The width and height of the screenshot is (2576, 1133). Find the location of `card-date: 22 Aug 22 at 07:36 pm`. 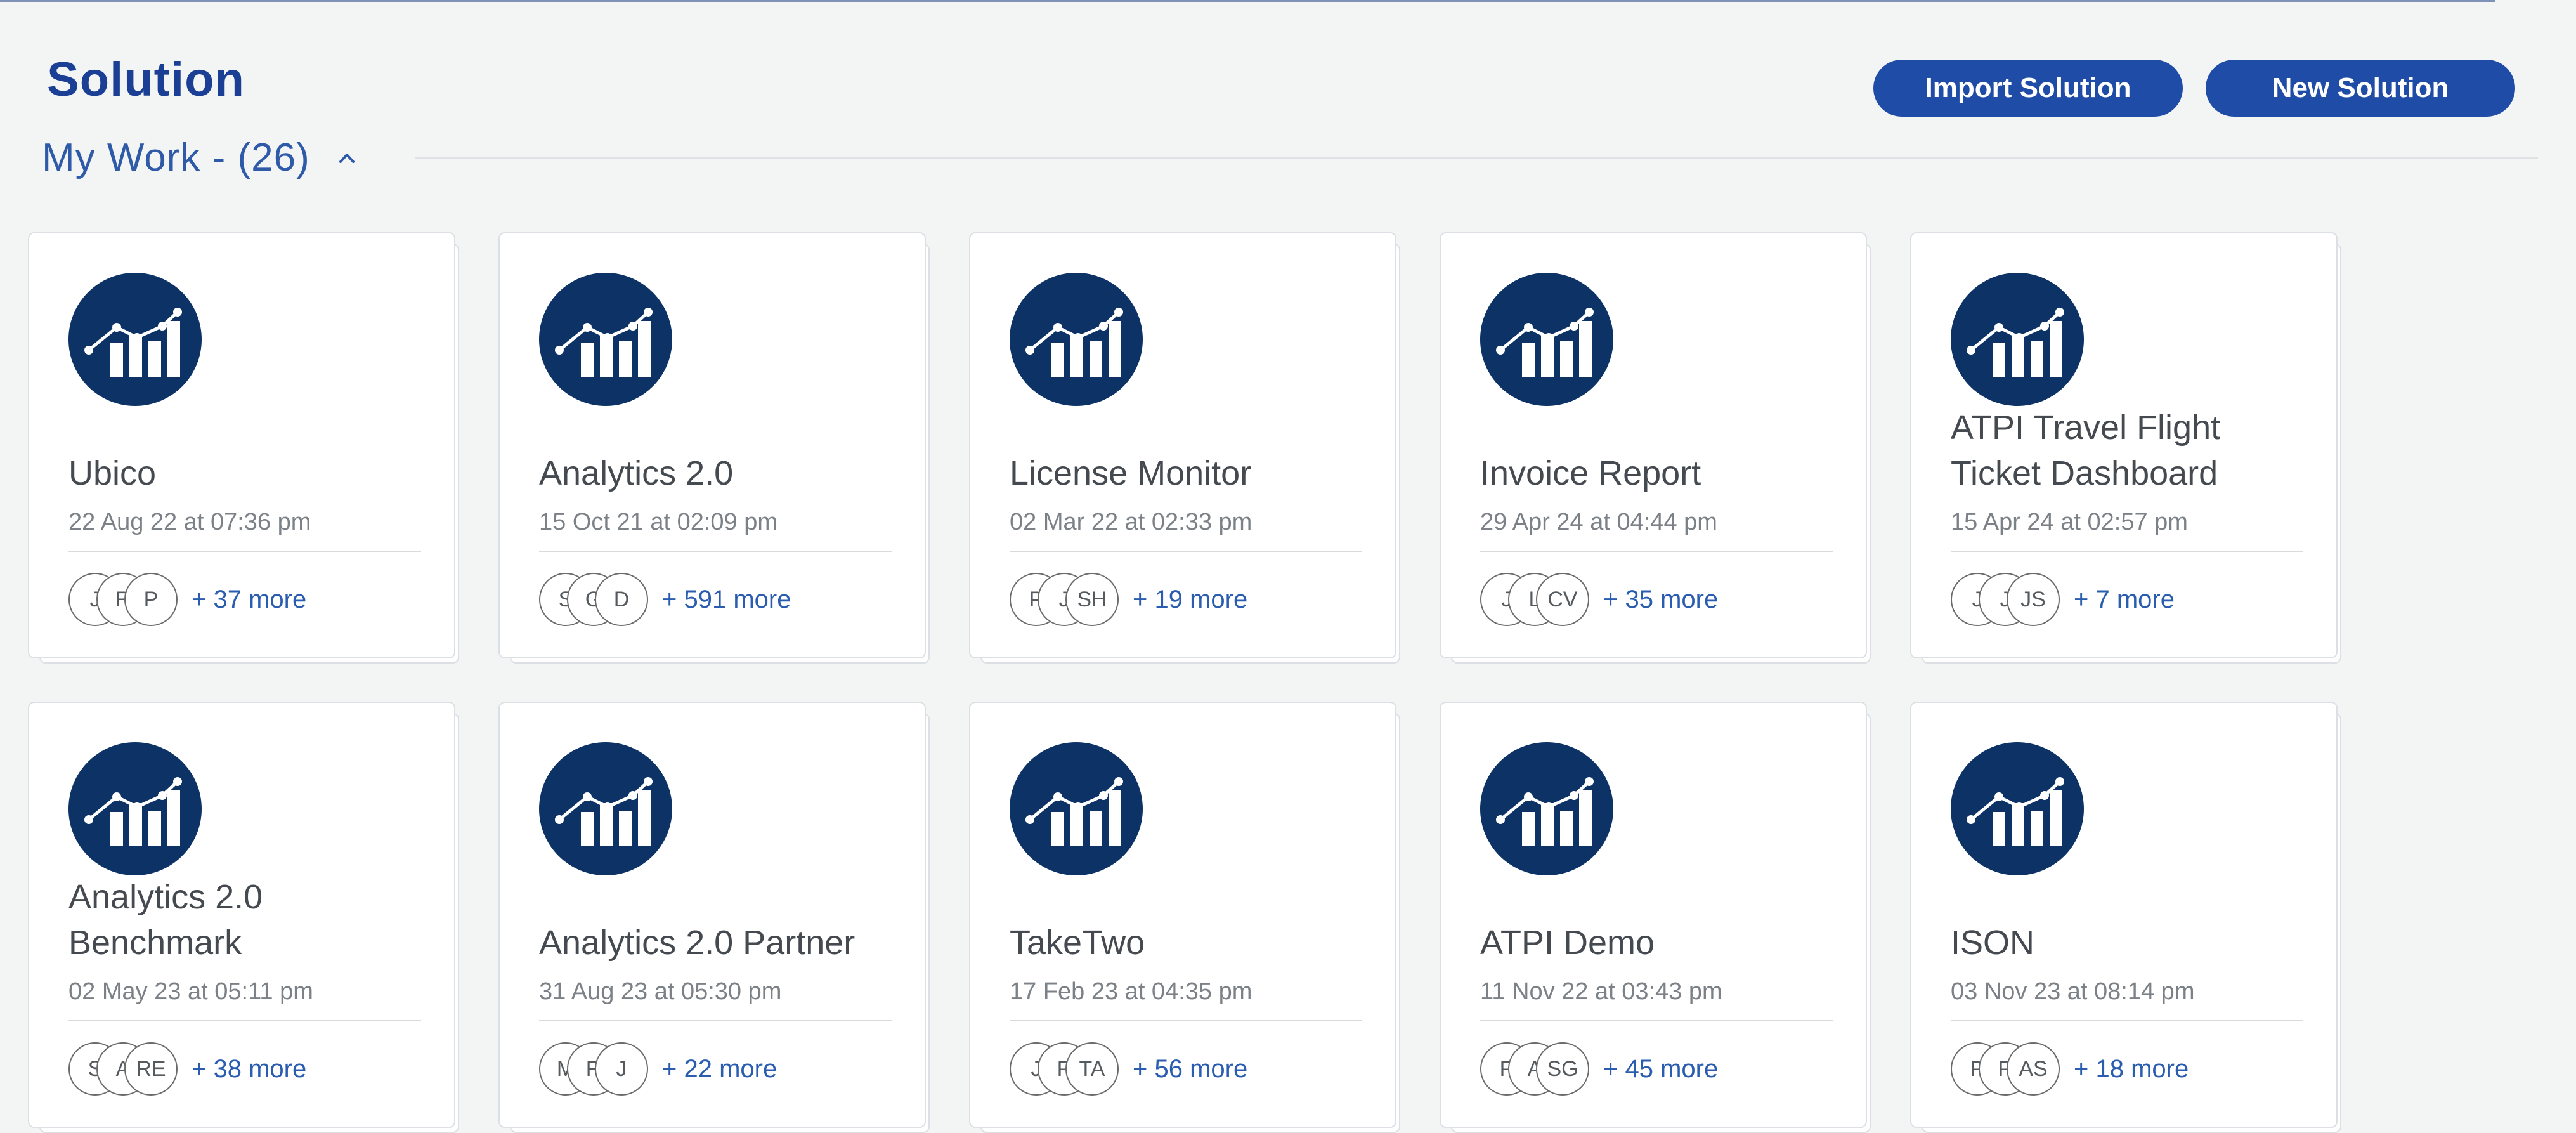

card-date: 22 Aug 22 at 07:36 pm is located at coordinates (190, 522).